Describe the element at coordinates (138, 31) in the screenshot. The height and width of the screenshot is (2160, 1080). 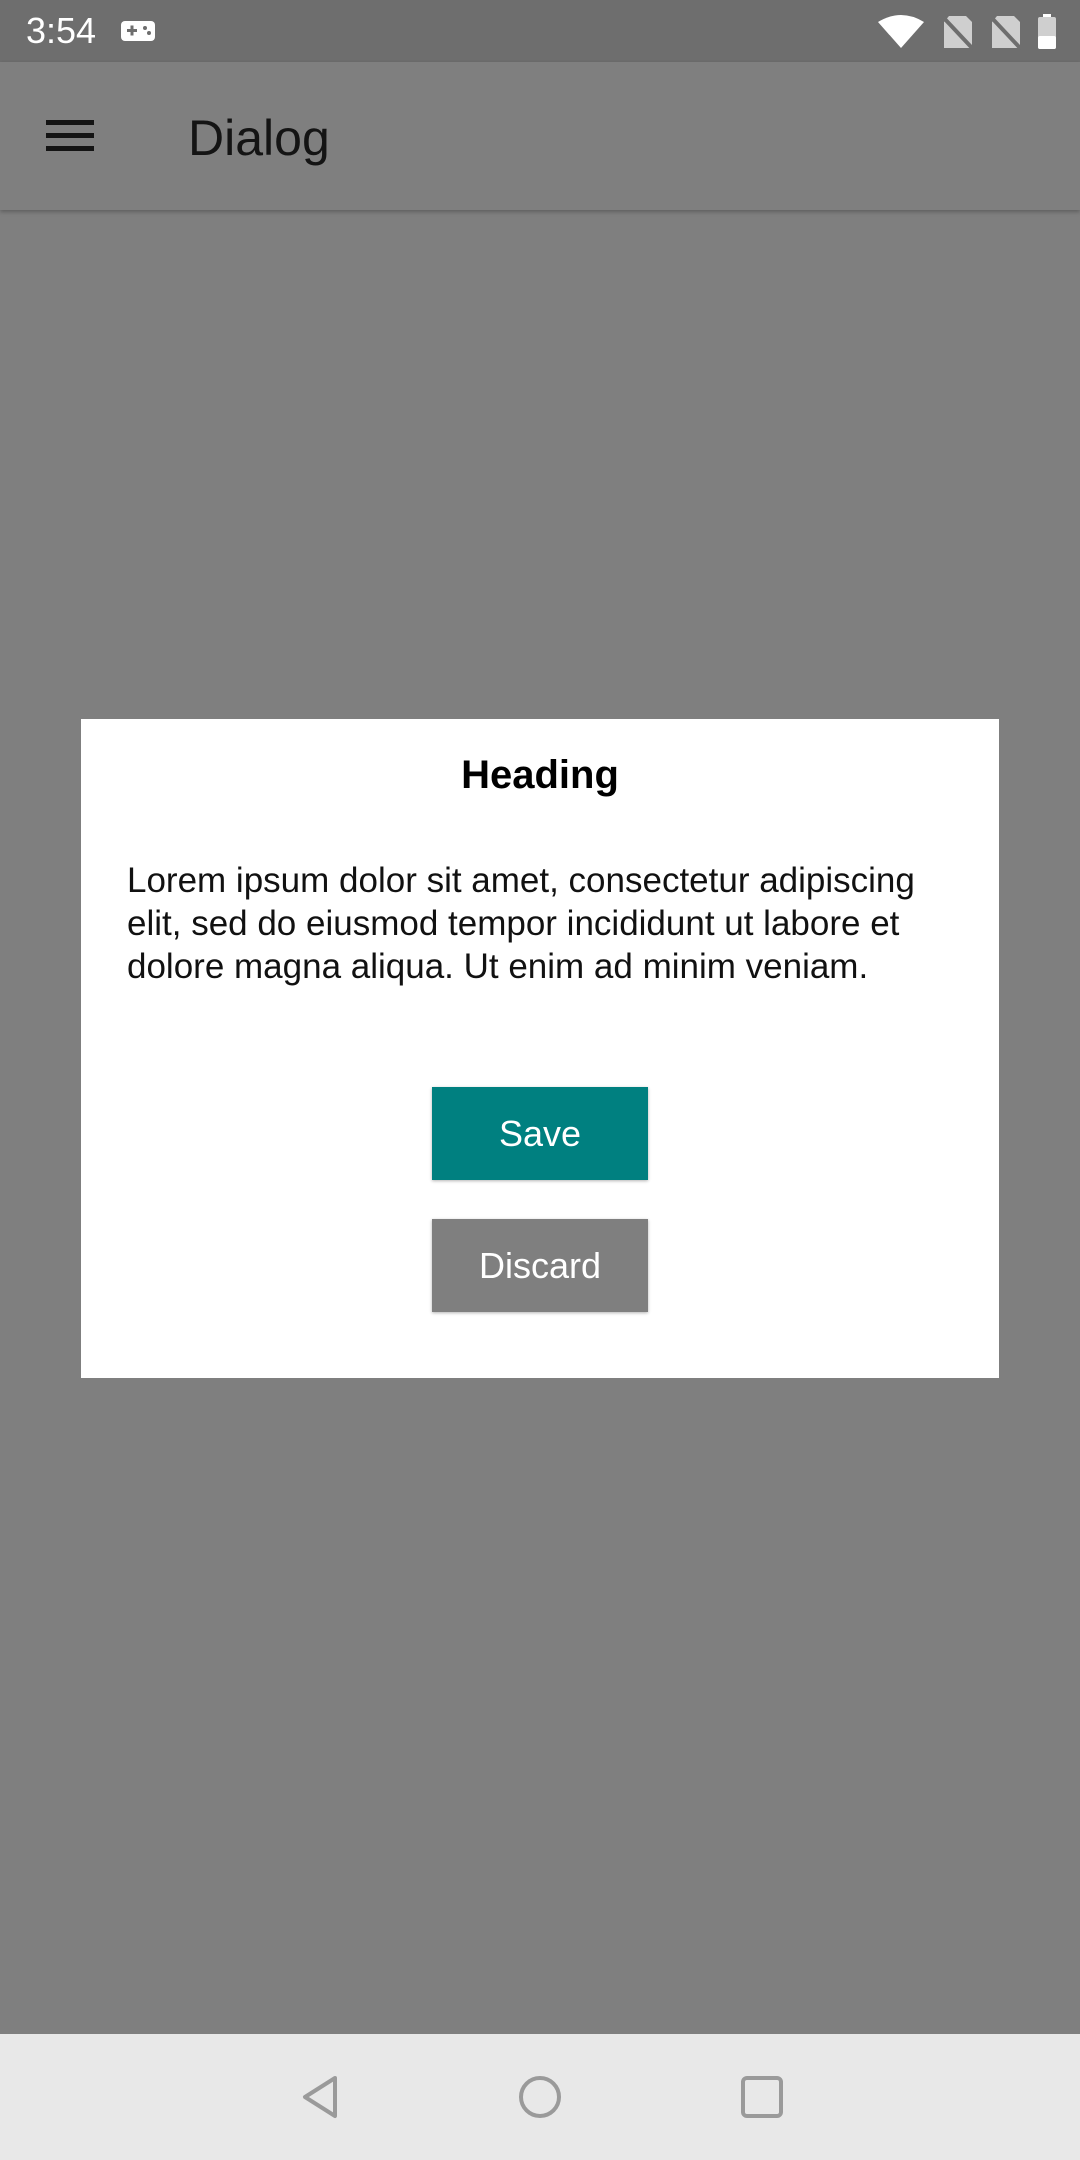
I see `game-controller-icon` at that location.